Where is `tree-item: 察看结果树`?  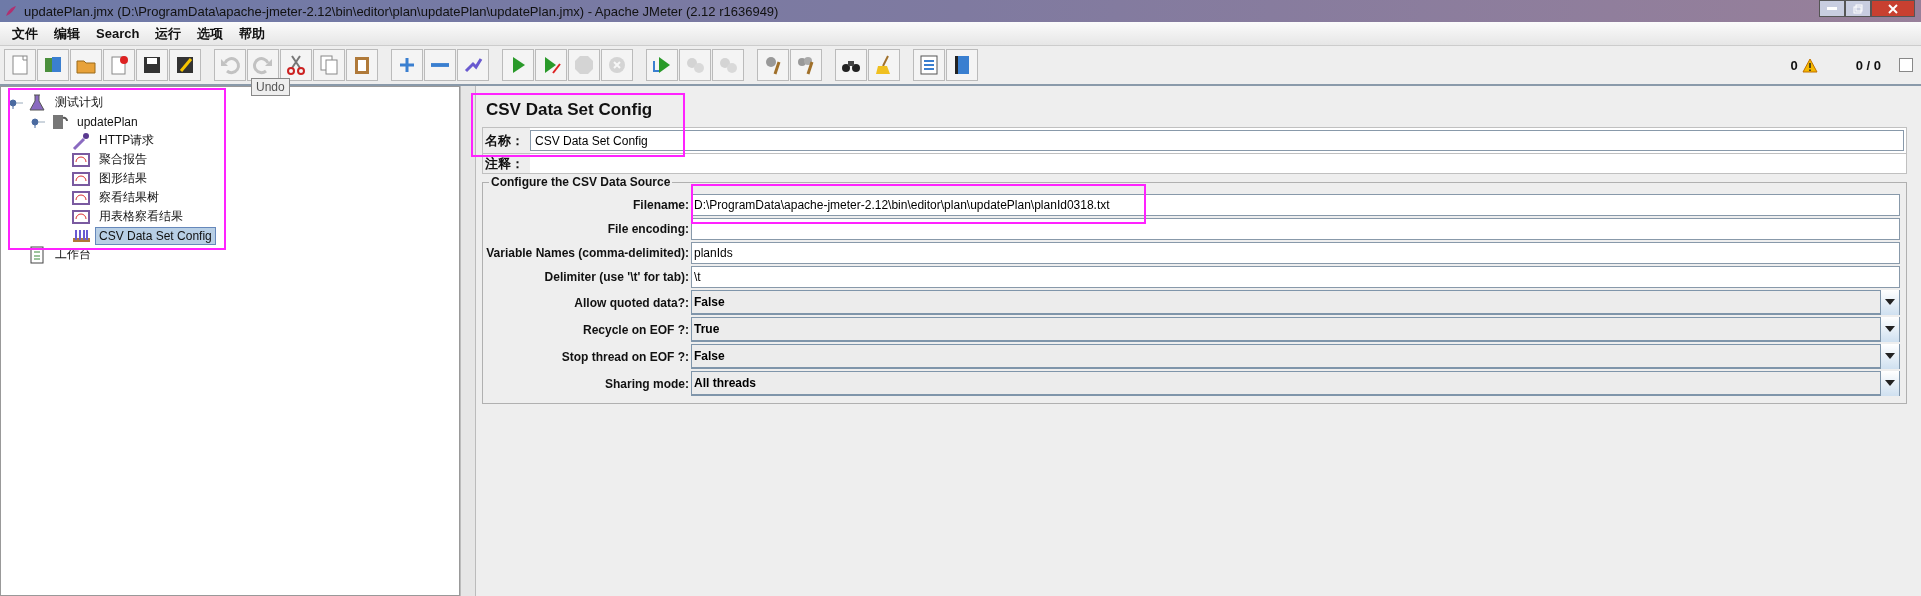
tree-item: 察看结果树 is located at coordinates (129, 197).